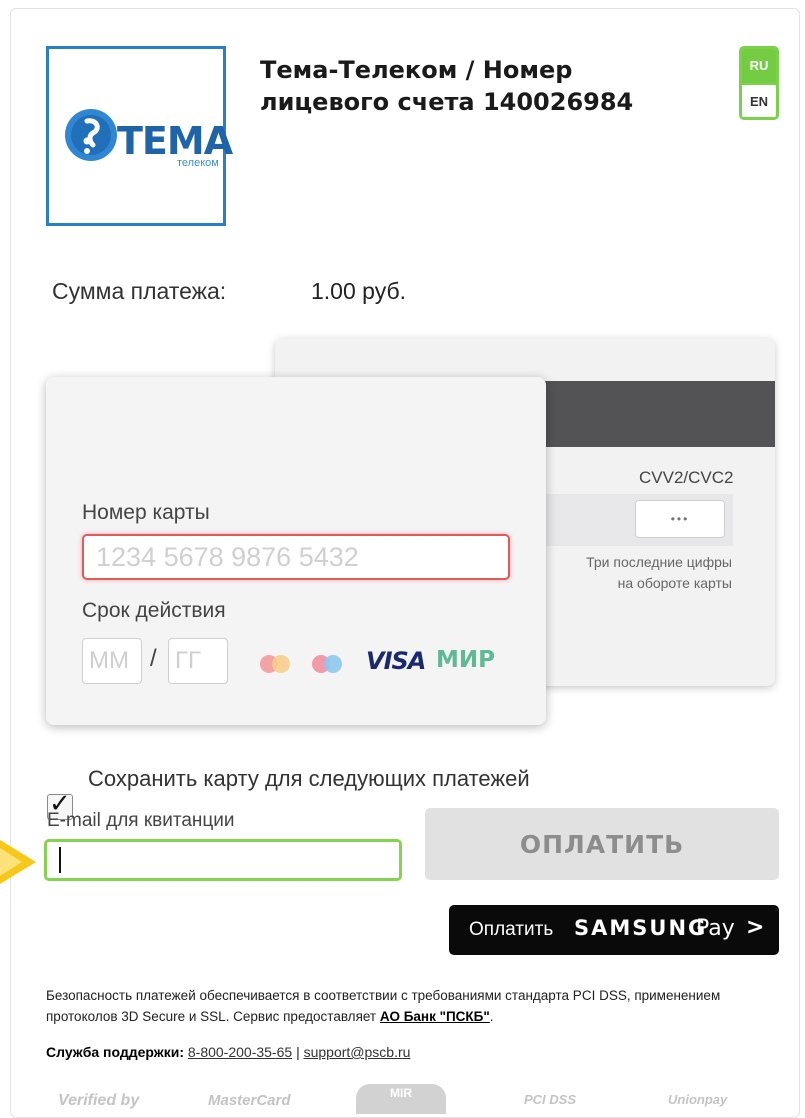  What do you see at coordinates (401, 1099) in the screenshot?
I see `mir-accept-logo: MIR` at bounding box center [401, 1099].